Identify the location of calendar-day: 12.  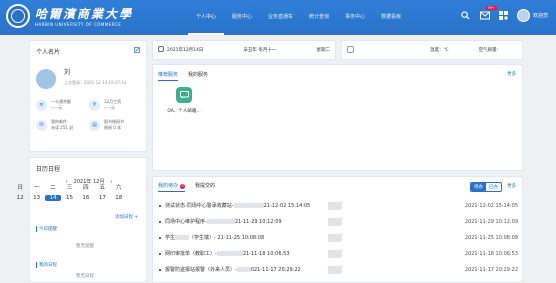
(20, 198).